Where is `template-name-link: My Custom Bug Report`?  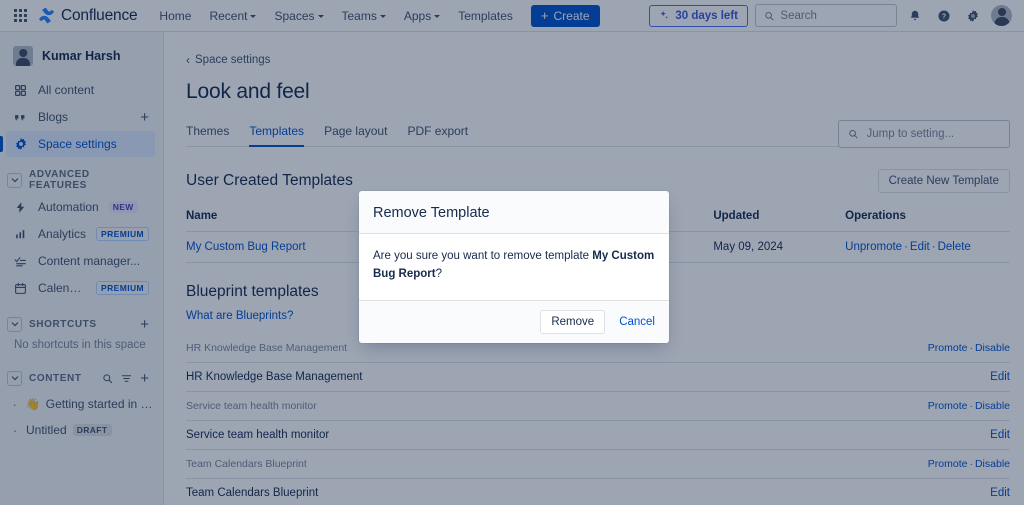
template-name-link: My Custom Bug Report is located at coordinates (246, 247).